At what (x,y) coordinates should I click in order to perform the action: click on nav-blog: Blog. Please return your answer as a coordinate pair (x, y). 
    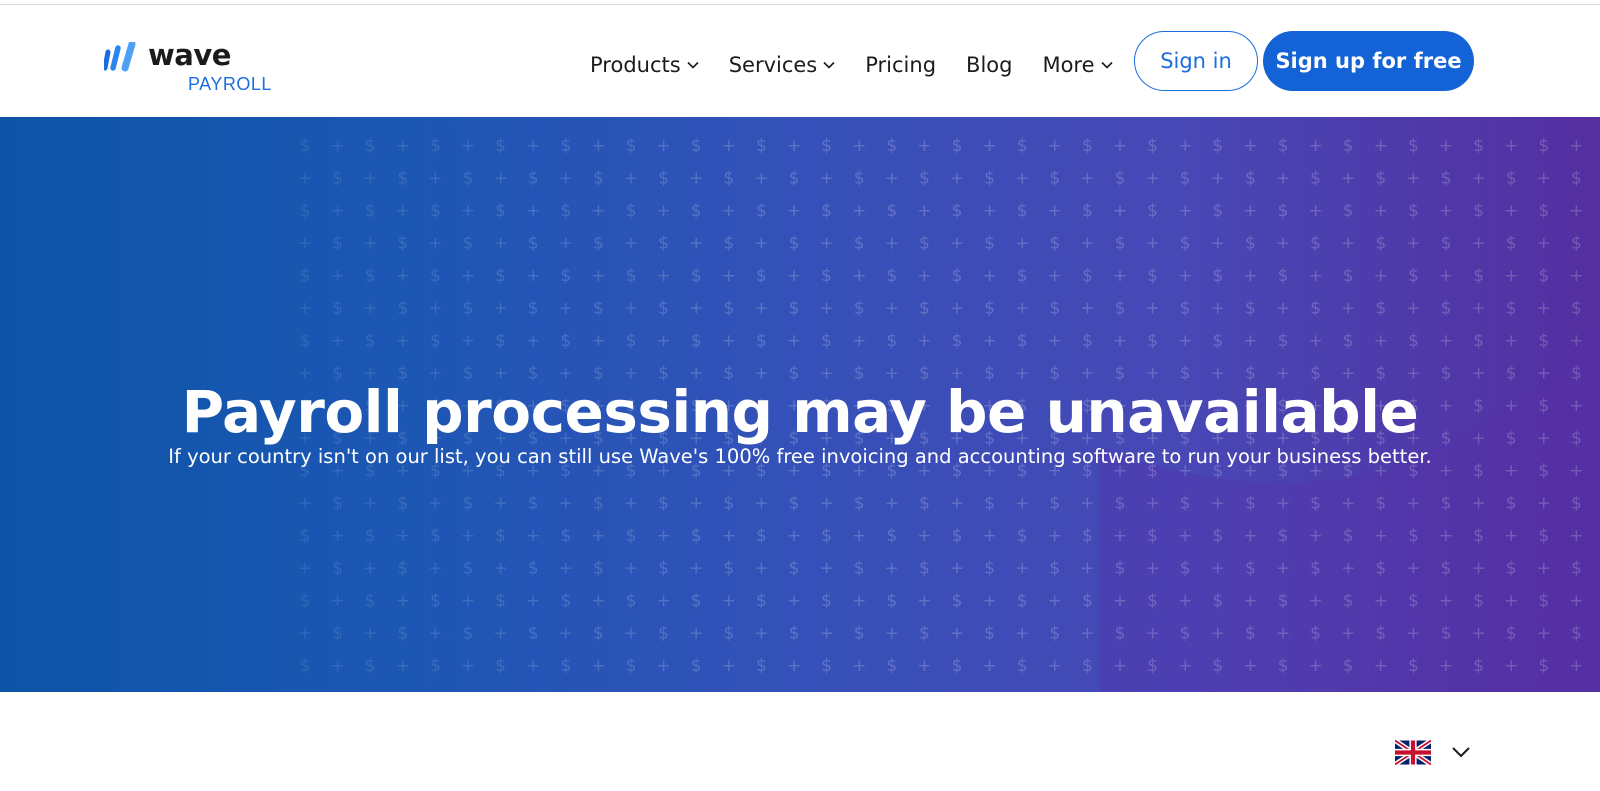
    Looking at the image, I should click on (989, 65).